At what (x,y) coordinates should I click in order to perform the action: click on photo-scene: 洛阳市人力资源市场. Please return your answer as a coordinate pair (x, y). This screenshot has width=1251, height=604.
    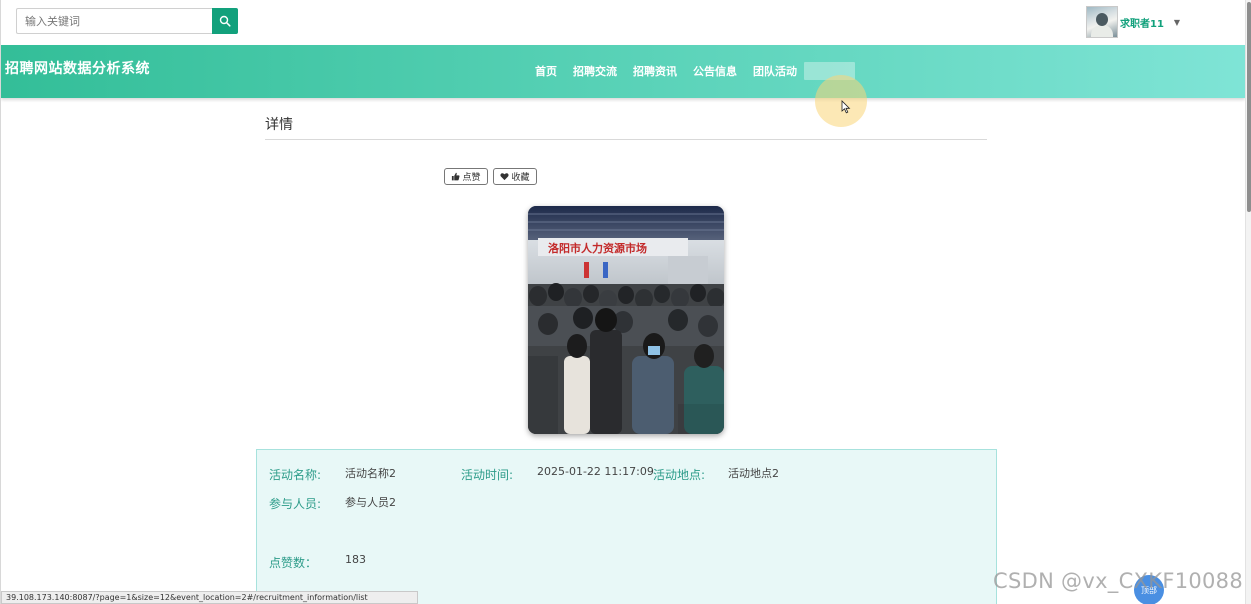
    Looking at the image, I should click on (626, 320).